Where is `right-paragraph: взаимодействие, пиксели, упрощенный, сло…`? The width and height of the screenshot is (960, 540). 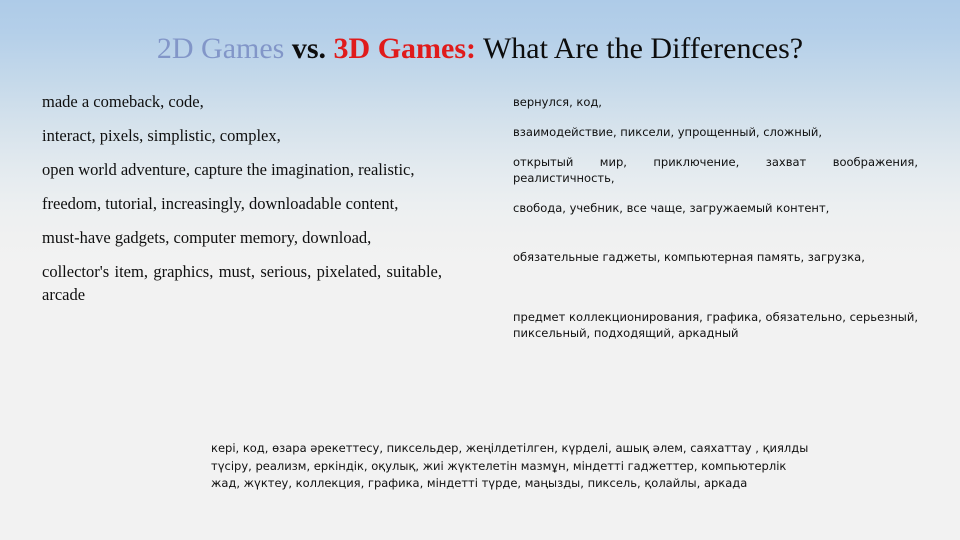
right-paragraph: взаимодействие, пиксели, упрощенный, сло… is located at coordinates (668, 132).